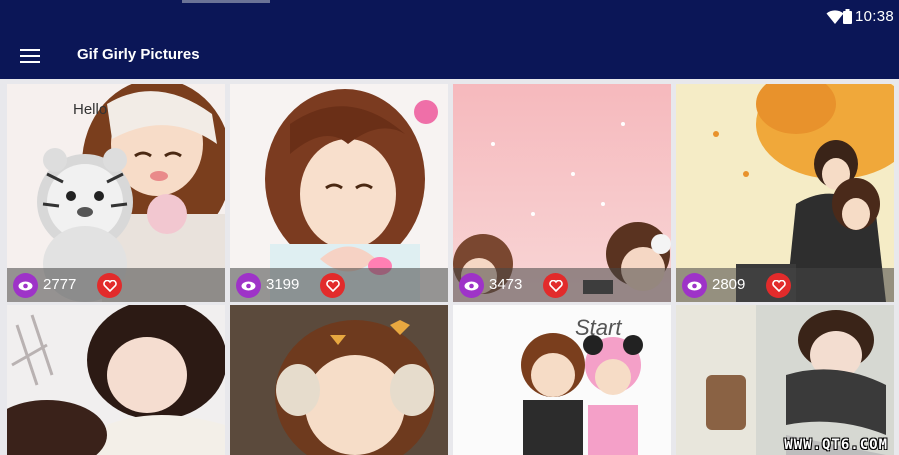 The width and height of the screenshot is (899, 455). What do you see at coordinates (562, 193) in the screenshot?
I see `grid-tile: 3473` at bounding box center [562, 193].